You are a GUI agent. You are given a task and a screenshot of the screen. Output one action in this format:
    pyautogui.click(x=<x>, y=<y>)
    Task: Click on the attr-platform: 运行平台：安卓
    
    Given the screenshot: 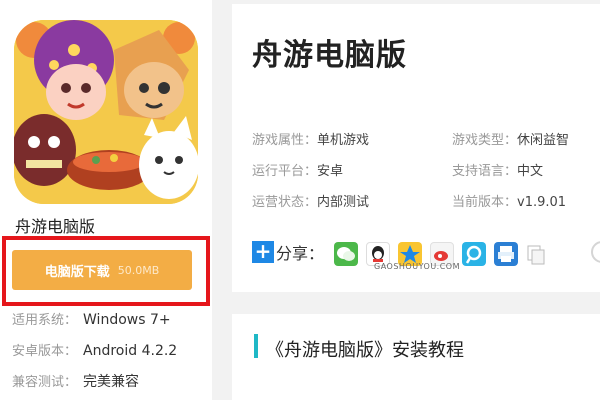 What is the action you would take?
    pyautogui.click(x=297, y=169)
    